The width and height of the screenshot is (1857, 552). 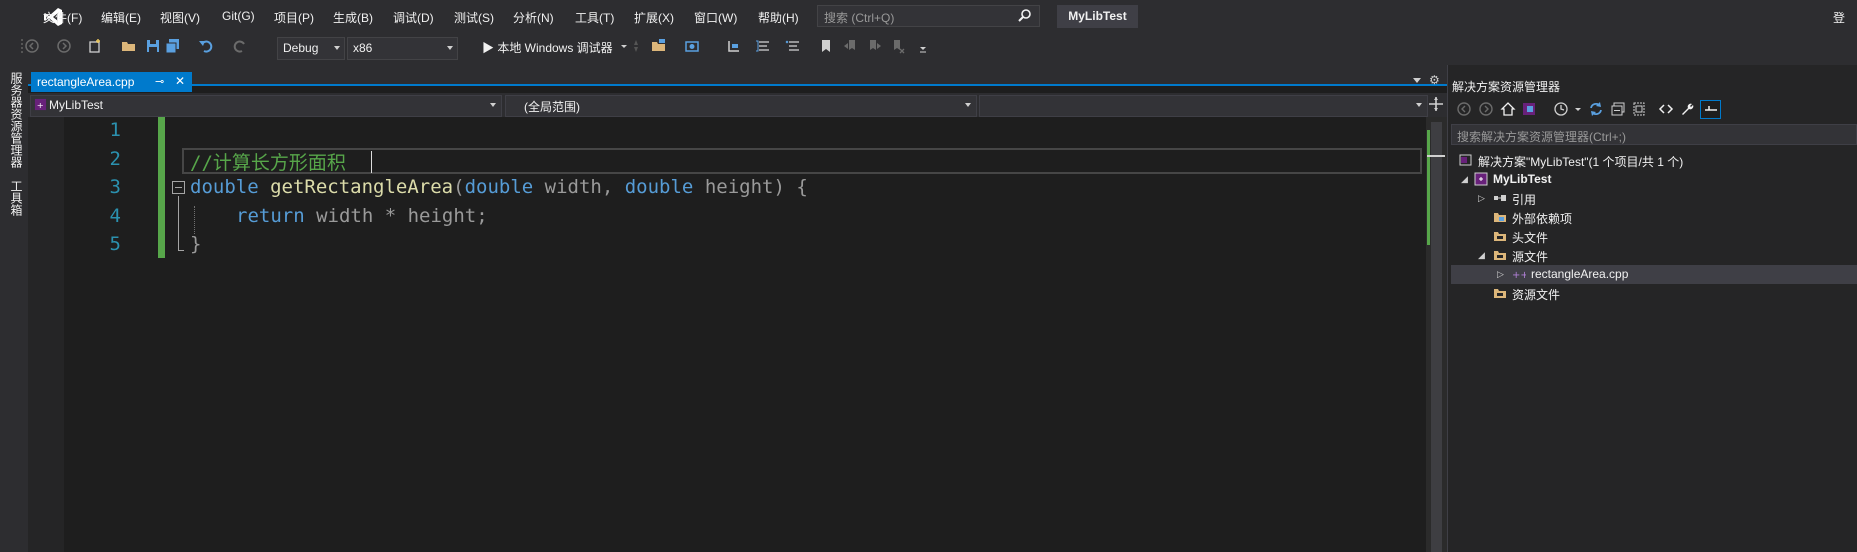 What do you see at coordinates (180, 17) in the screenshot?
I see `menu-view: 视图(V)` at bounding box center [180, 17].